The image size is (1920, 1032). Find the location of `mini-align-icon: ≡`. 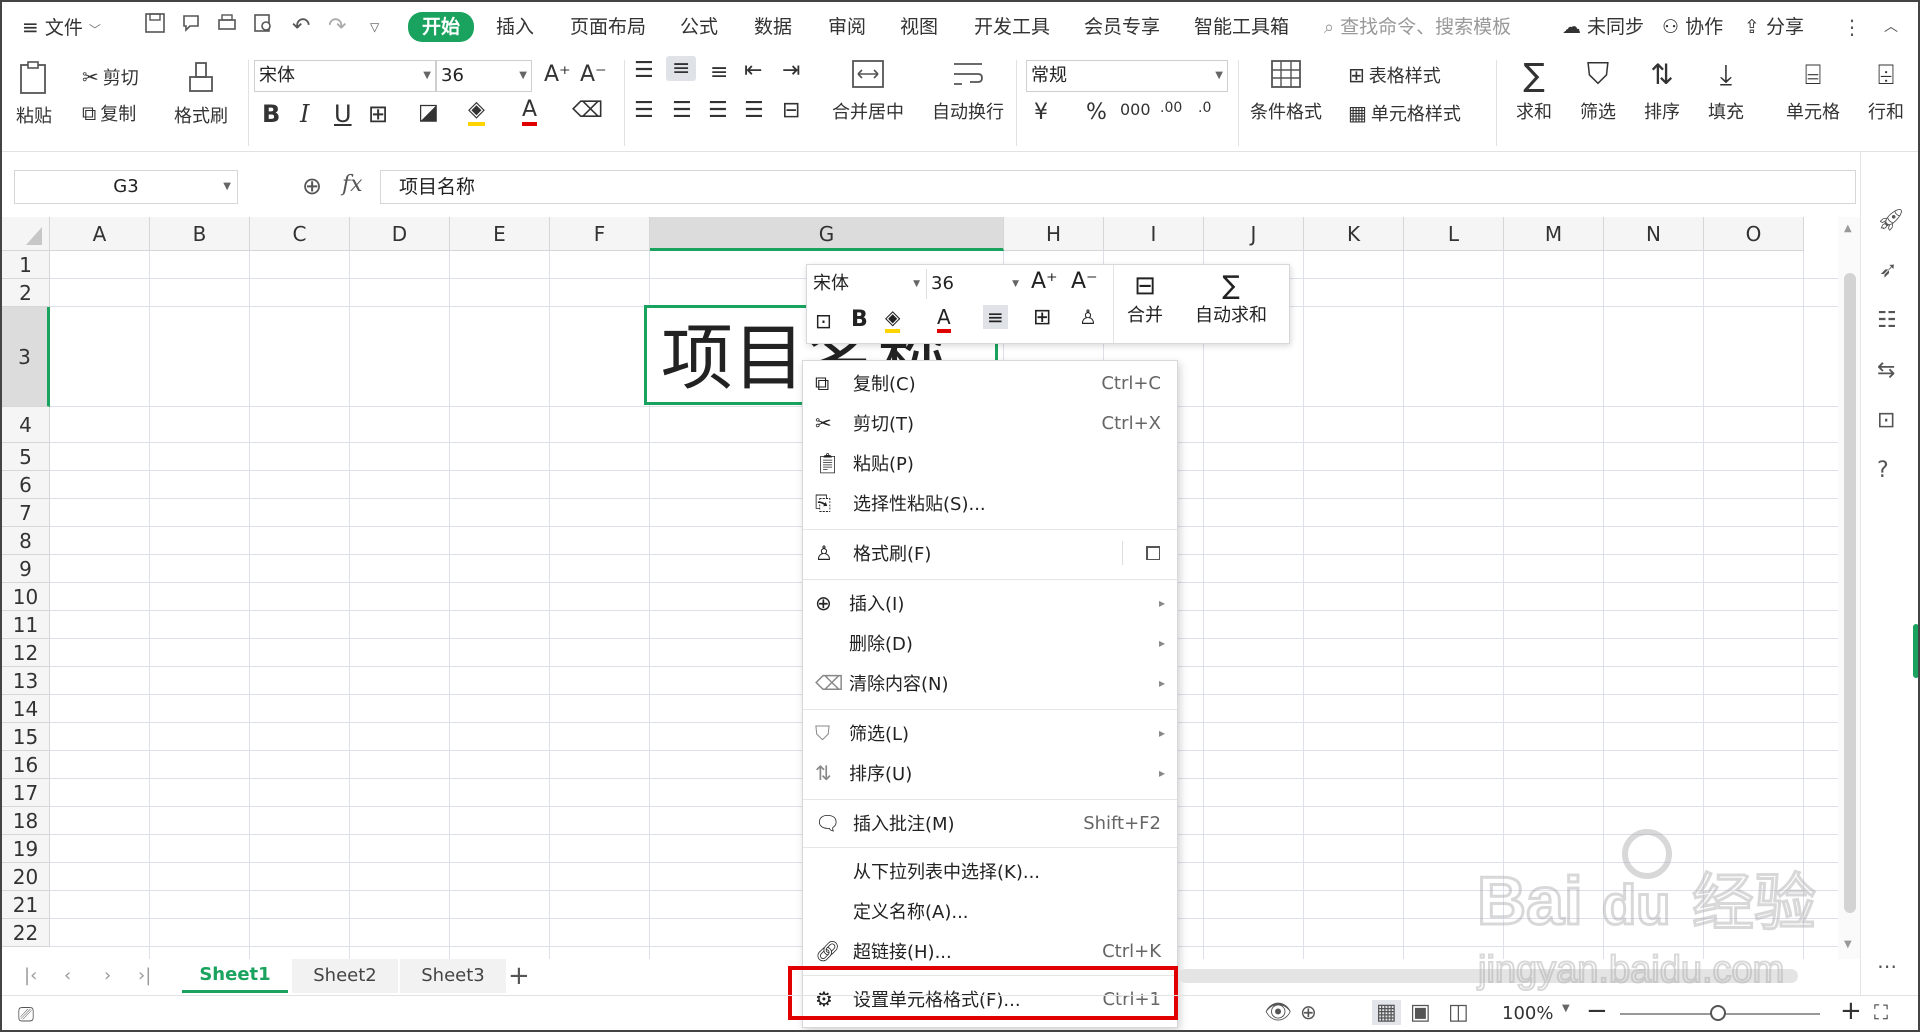

mini-align-icon: ≡ is located at coordinates (995, 317).